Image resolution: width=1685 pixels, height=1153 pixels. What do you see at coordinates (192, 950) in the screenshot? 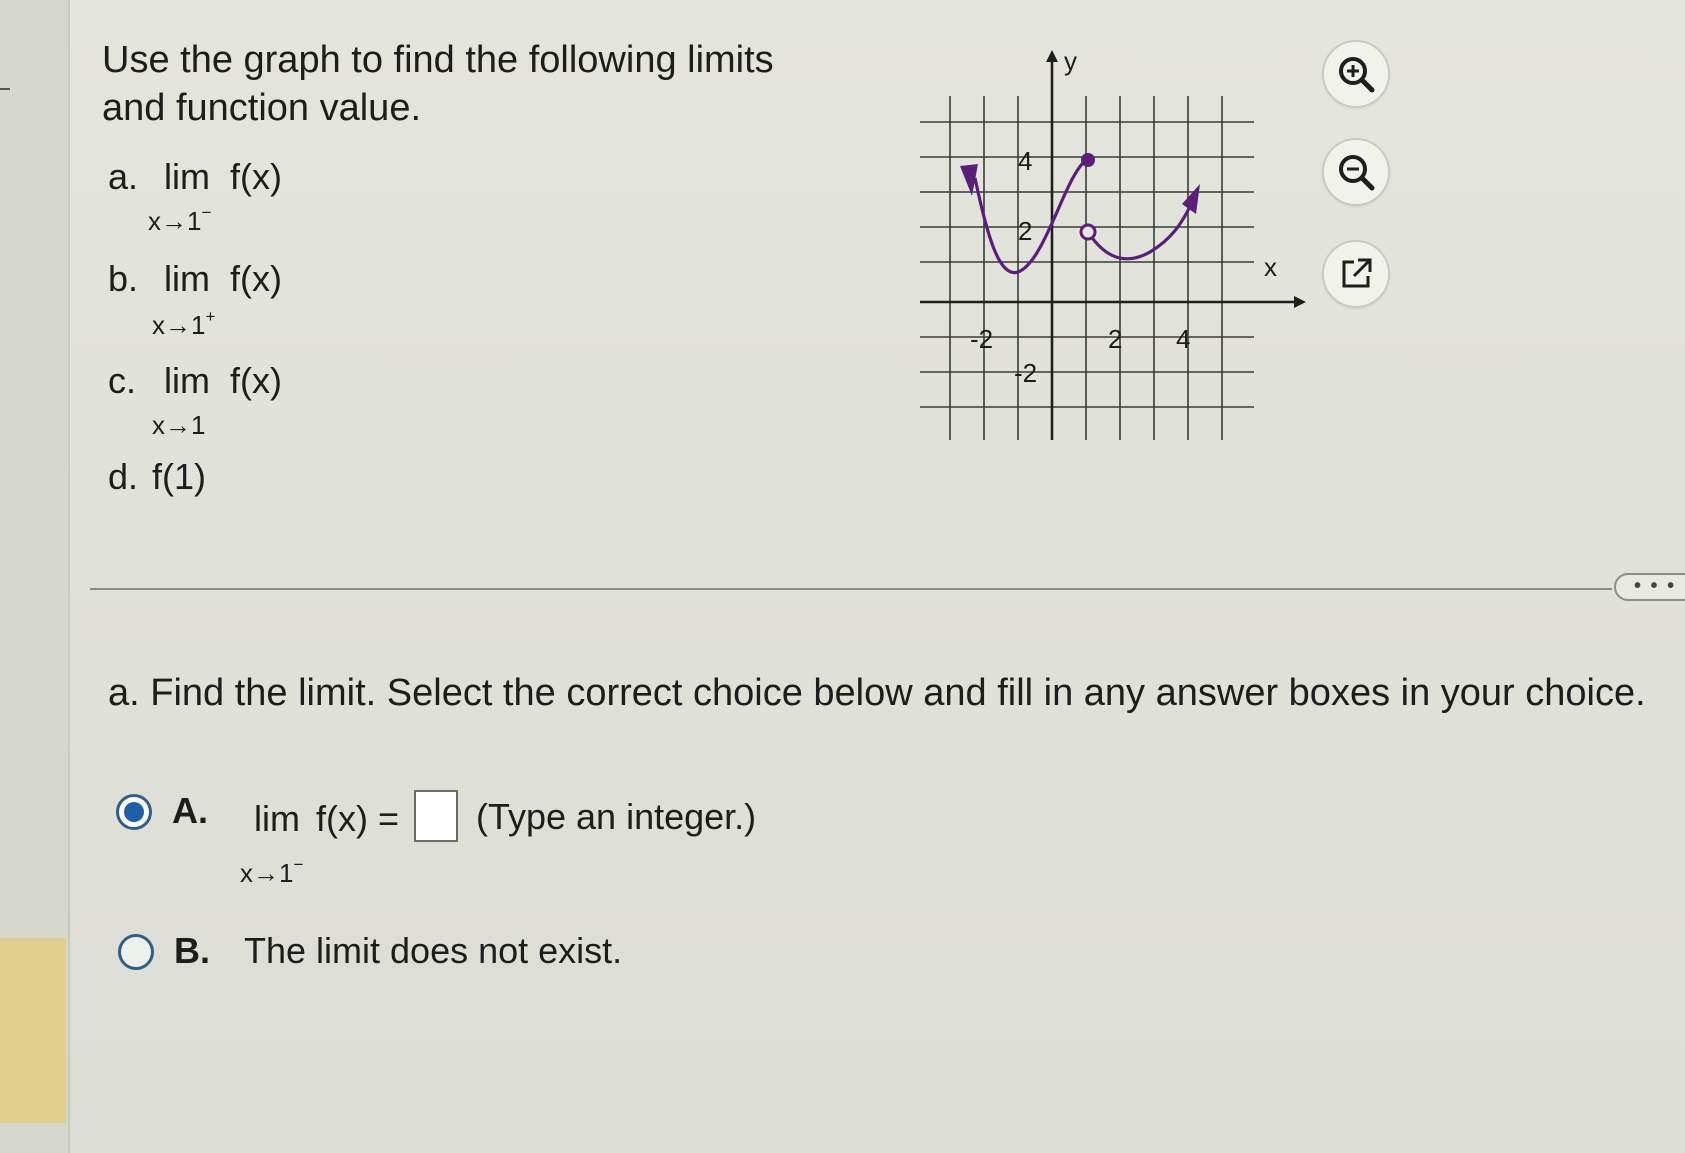
I see `choice-b-letter: B.` at bounding box center [192, 950].